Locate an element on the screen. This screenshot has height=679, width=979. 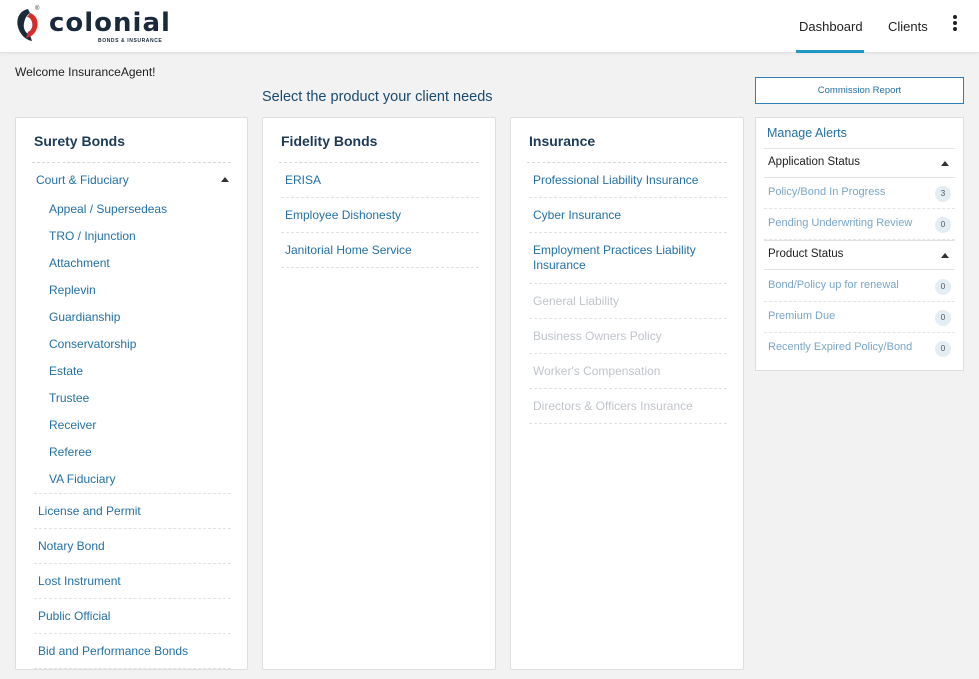
application-status-header: Application Status is located at coordinates (859, 163).